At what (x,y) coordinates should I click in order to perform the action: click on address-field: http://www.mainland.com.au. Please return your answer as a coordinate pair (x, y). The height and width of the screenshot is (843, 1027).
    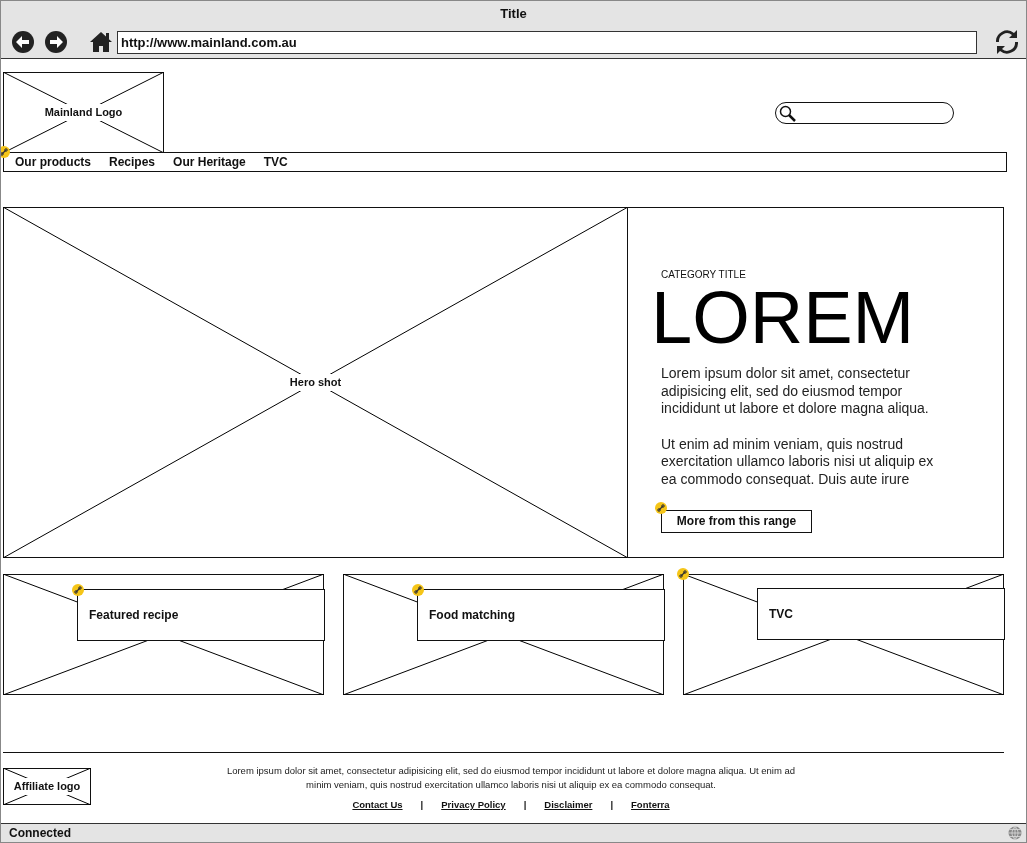
    Looking at the image, I should click on (547, 42).